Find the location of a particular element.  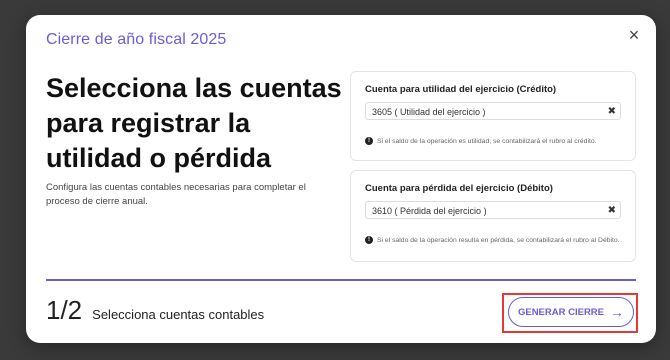

debit-account-value: 3610 ( Pérdida del ejercicio ) is located at coordinates (429, 211).